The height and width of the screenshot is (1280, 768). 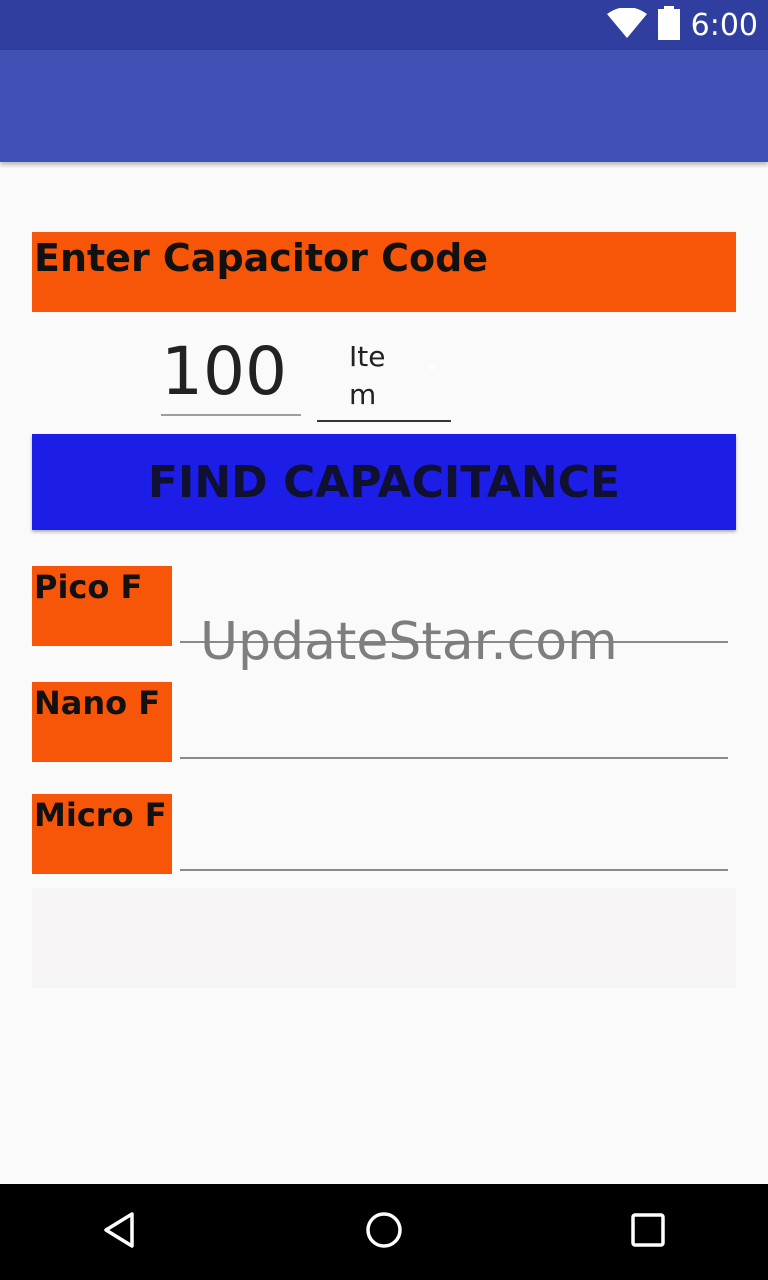 What do you see at coordinates (454, 729) in the screenshot?
I see `nano-f-field` at bounding box center [454, 729].